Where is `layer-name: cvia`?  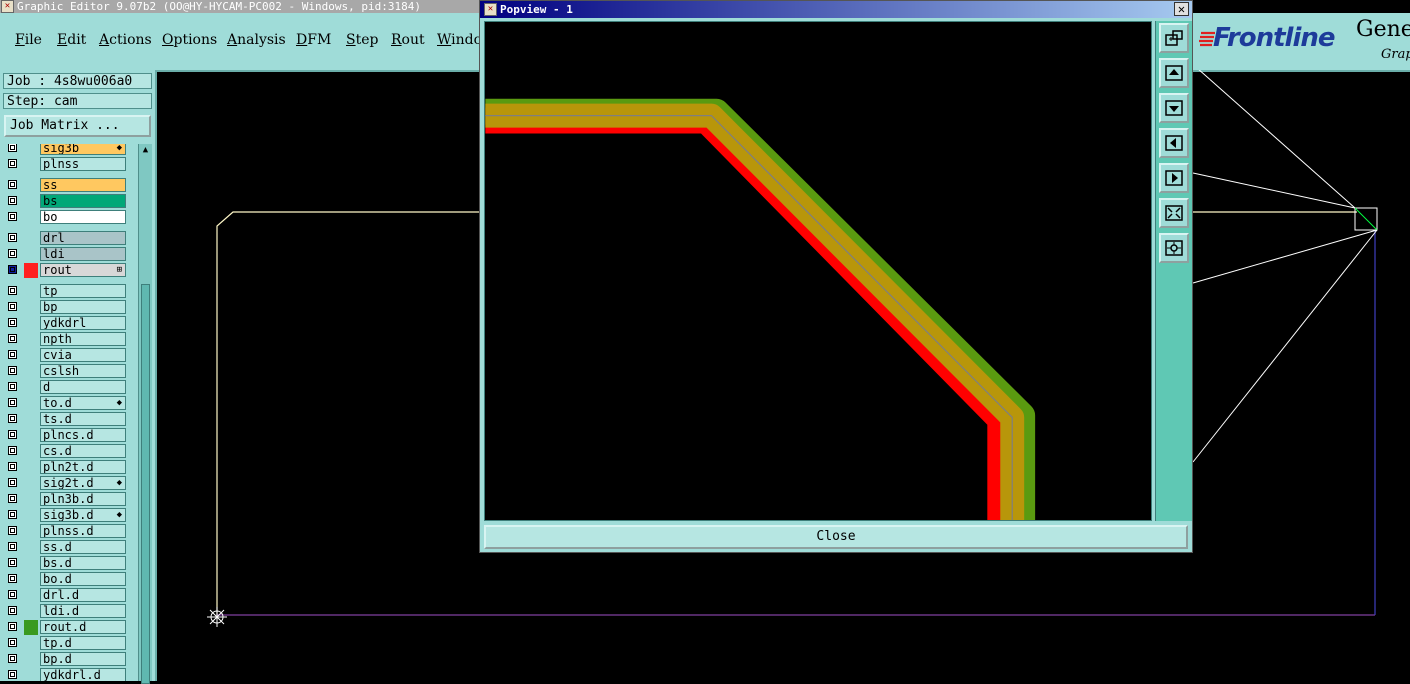 layer-name: cvia is located at coordinates (83, 355).